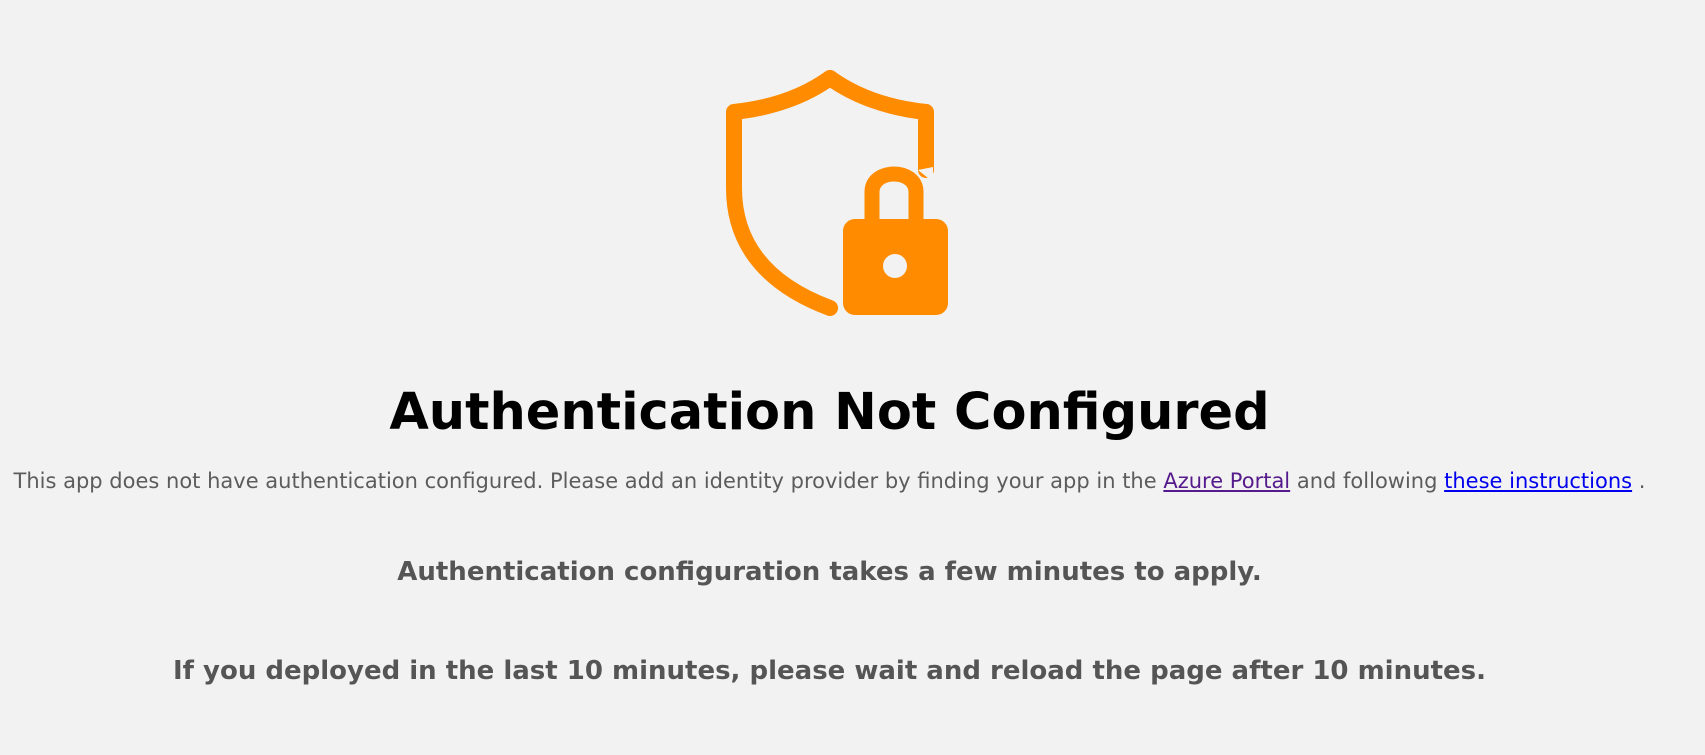 The width and height of the screenshot is (1705, 755). Describe the element at coordinates (1538, 481) in the screenshot. I see `instructions-link: these instructions` at that location.